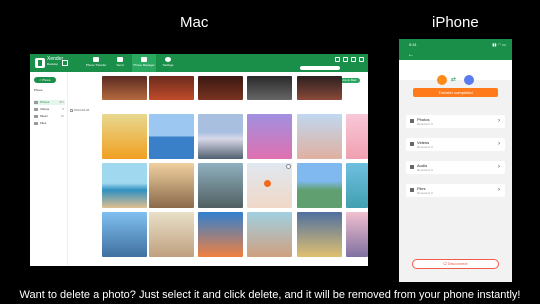 The image size is (540, 304). Describe the element at coordinates (469, 80) in the screenshot. I see `receiver-avatar` at that location.